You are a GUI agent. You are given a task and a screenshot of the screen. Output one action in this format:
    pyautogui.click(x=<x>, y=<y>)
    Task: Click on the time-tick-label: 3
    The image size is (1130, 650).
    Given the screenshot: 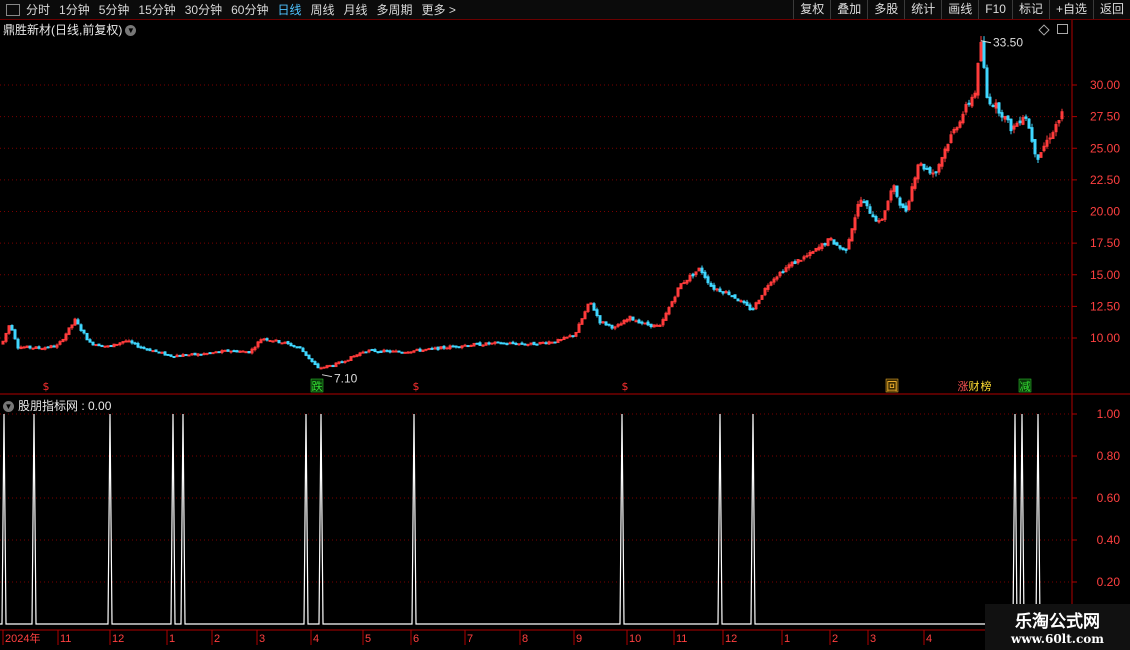 What is the action you would take?
    pyautogui.click(x=873, y=639)
    